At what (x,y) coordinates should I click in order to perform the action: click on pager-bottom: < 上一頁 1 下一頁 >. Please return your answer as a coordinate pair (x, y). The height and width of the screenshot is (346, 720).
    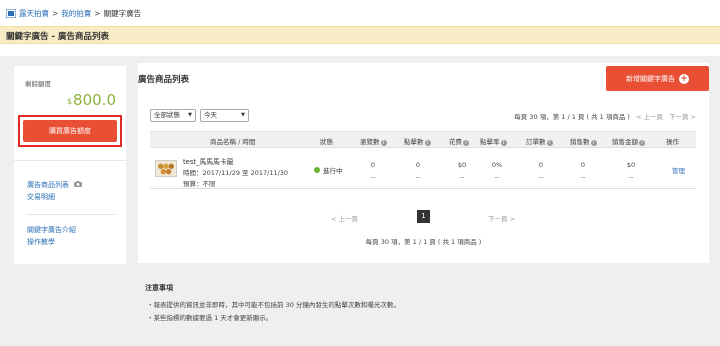
    Looking at the image, I should click on (423, 217).